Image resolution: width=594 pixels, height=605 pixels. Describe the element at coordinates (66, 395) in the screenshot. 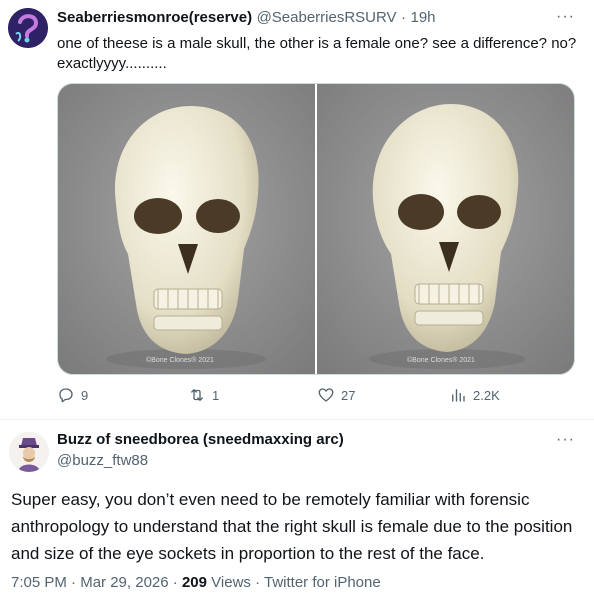

I see `reply-icon` at that location.